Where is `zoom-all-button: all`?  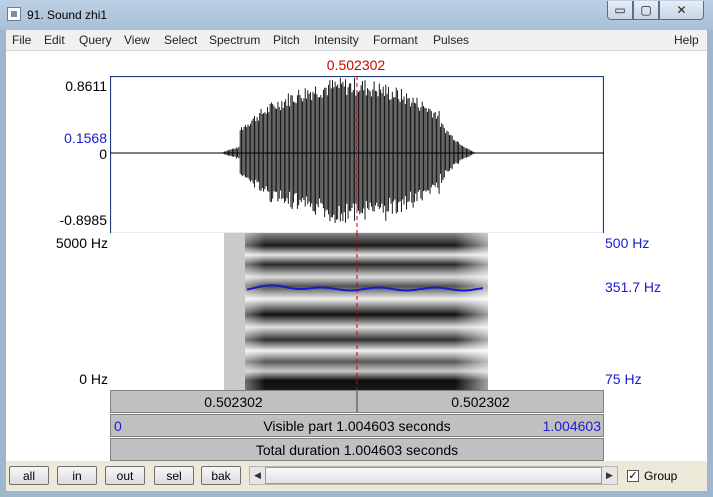
zoom-all-button: all is located at coordinates (29, 475).